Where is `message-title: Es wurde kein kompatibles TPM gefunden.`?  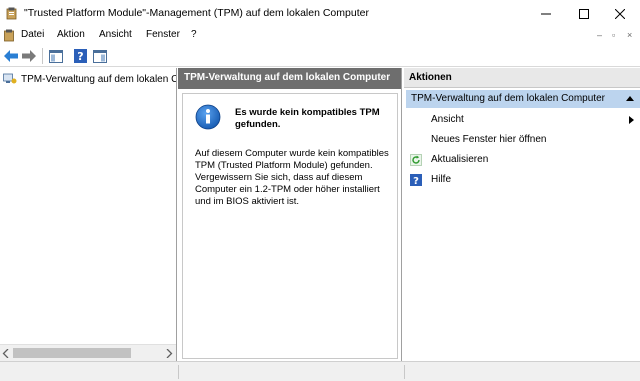 message-title: Es wurde kein kompatibles TPM gefunden. is located at coordinates (307, 118).